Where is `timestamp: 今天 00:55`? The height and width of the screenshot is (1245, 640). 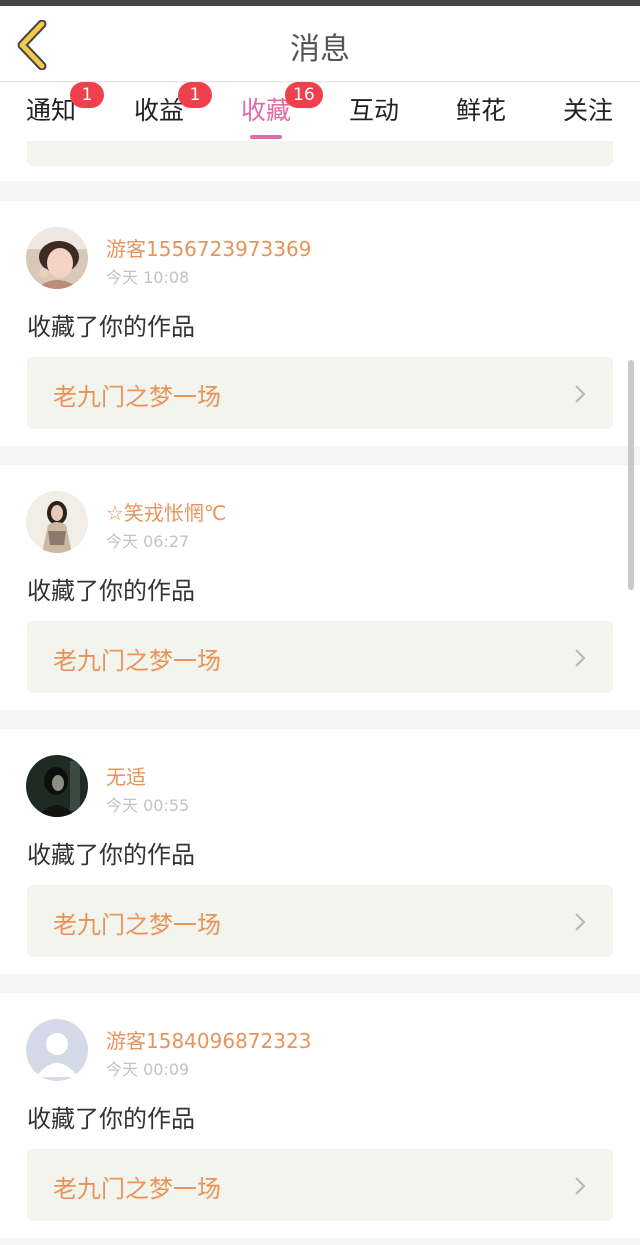 timestamp: 今天 00:55 is located at coordinates (148, 805).